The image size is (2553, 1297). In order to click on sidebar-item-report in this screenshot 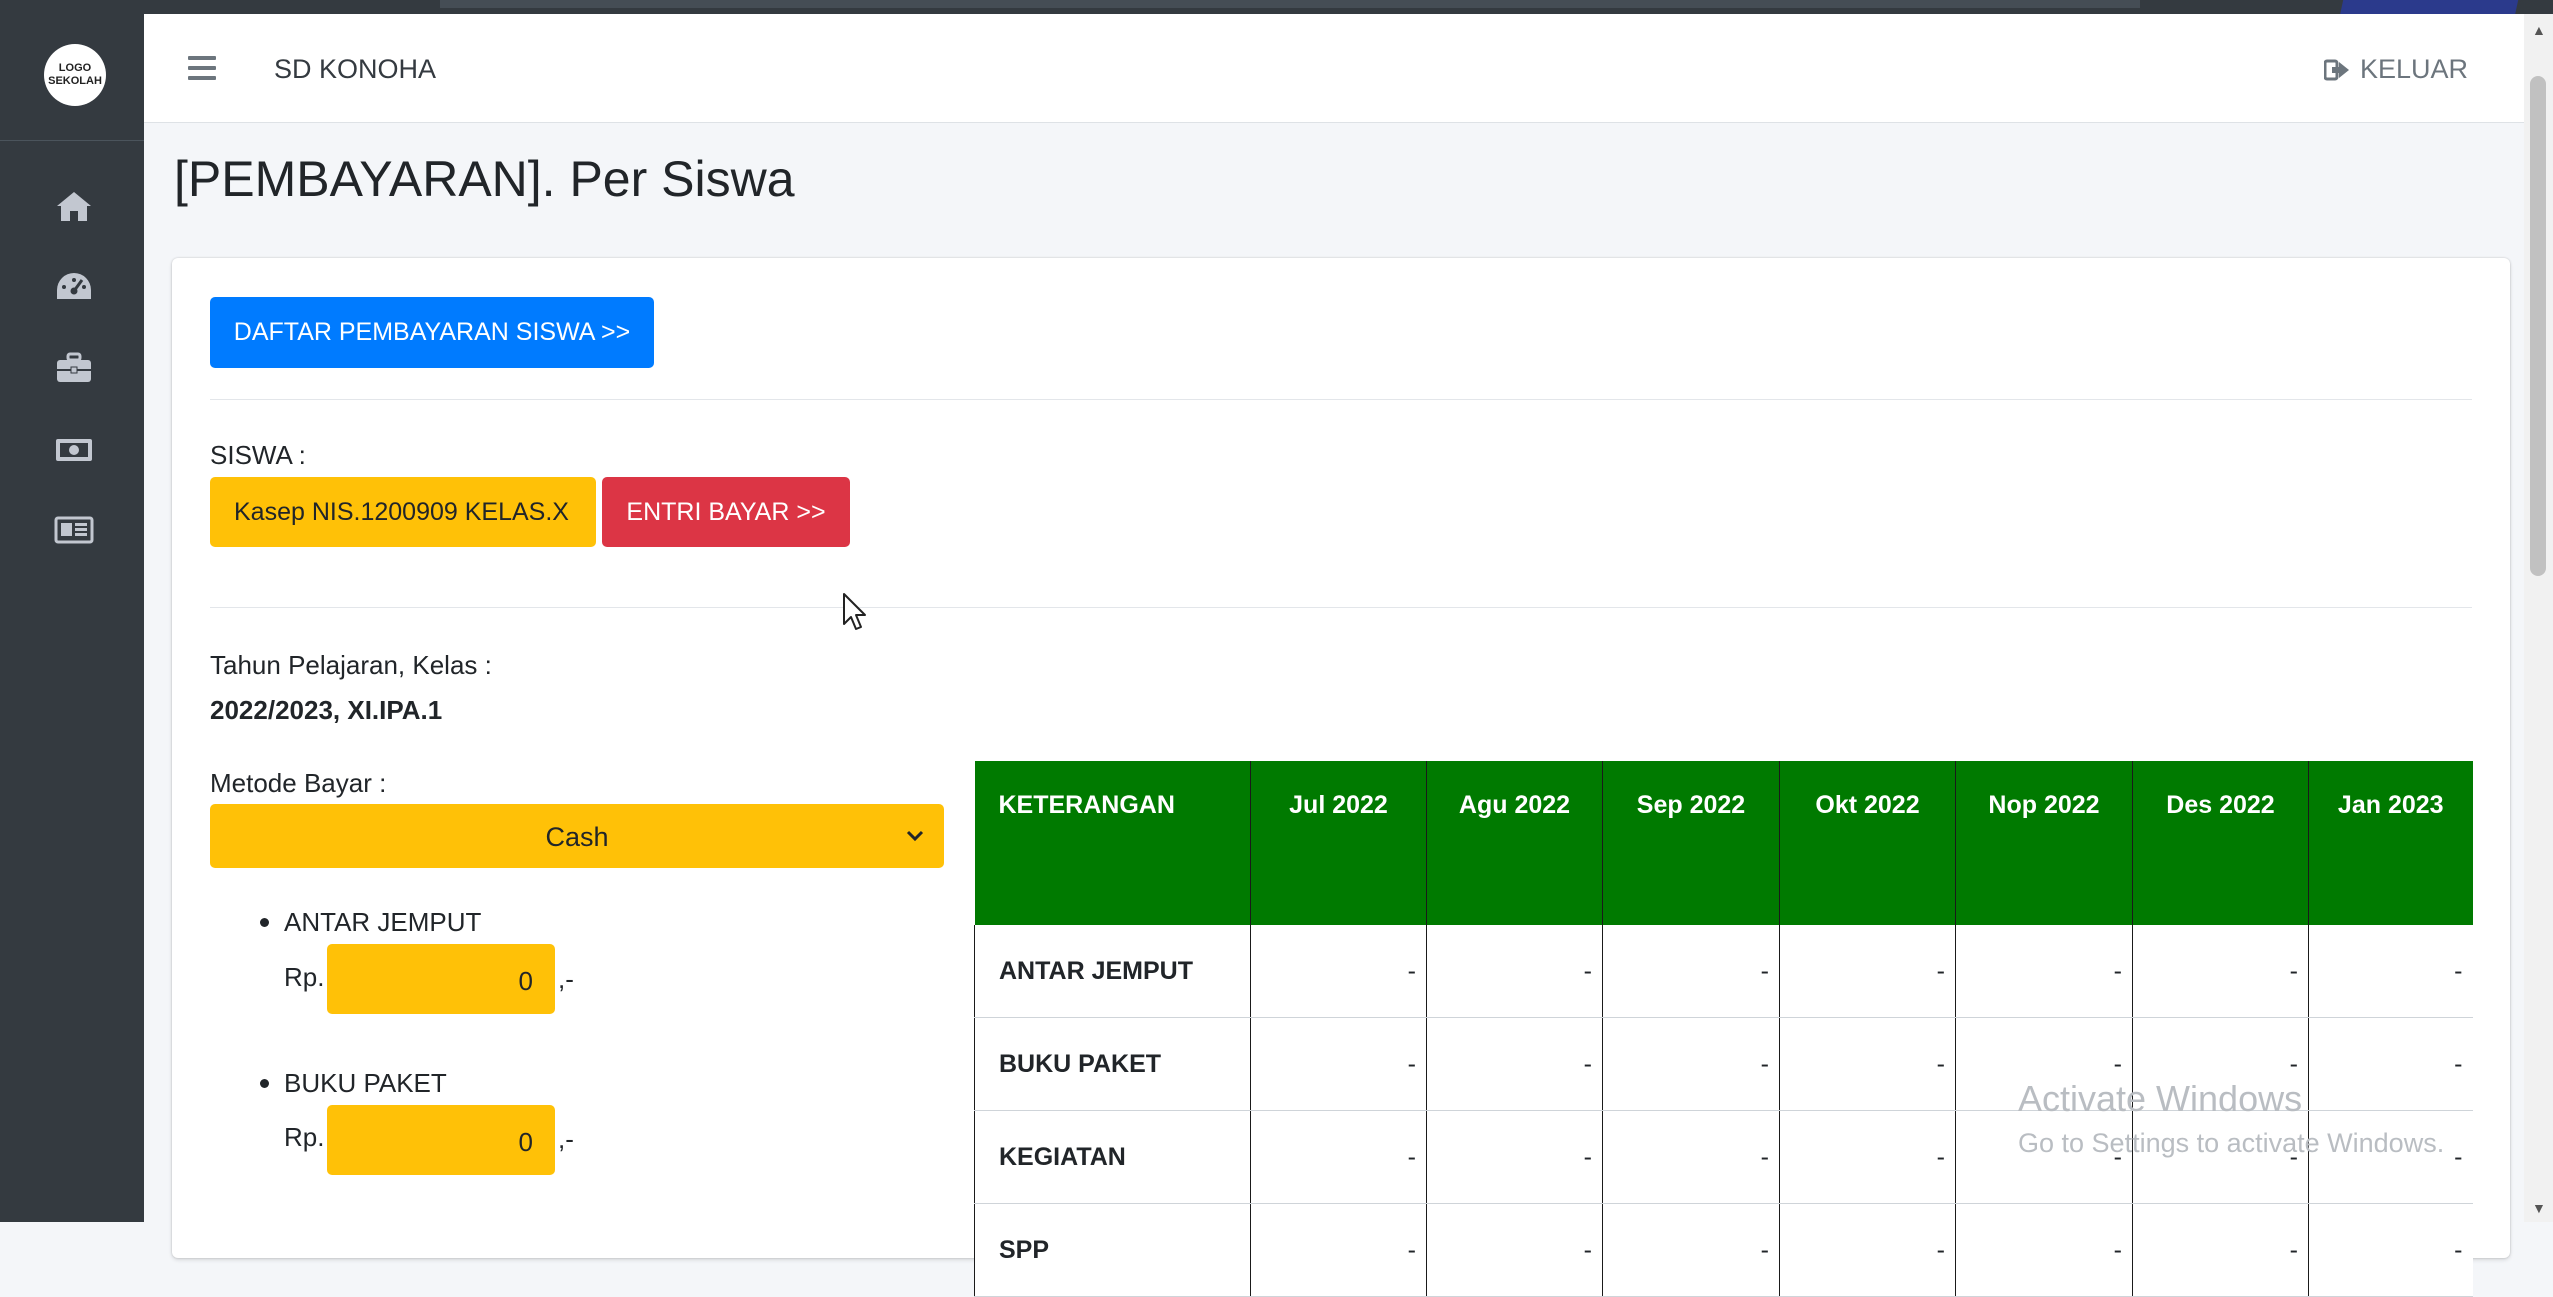, I will do `click(74, 530)`.